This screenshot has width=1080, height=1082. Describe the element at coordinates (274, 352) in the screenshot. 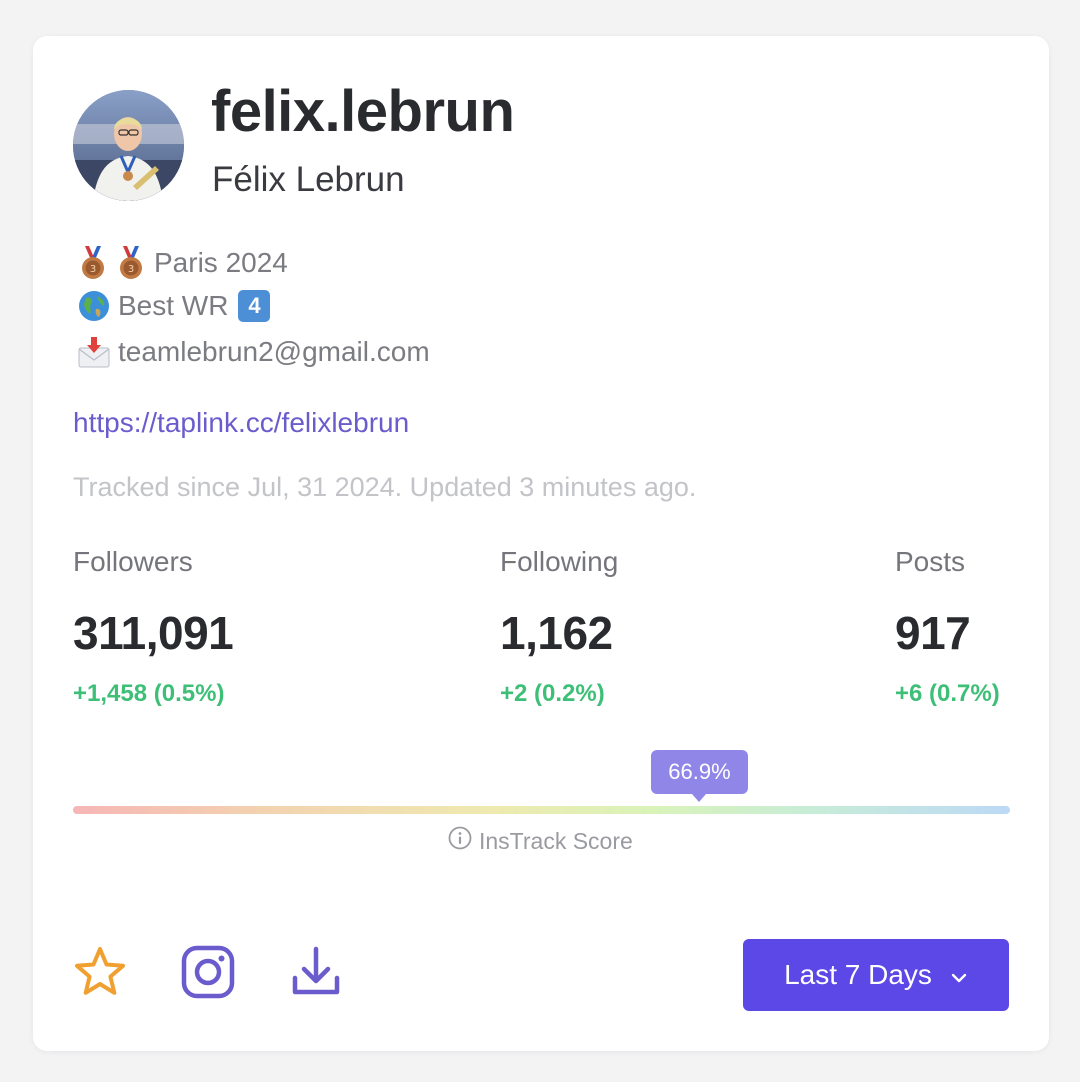

I see `email-text: teamlebrun2@gmail.com` at that location.